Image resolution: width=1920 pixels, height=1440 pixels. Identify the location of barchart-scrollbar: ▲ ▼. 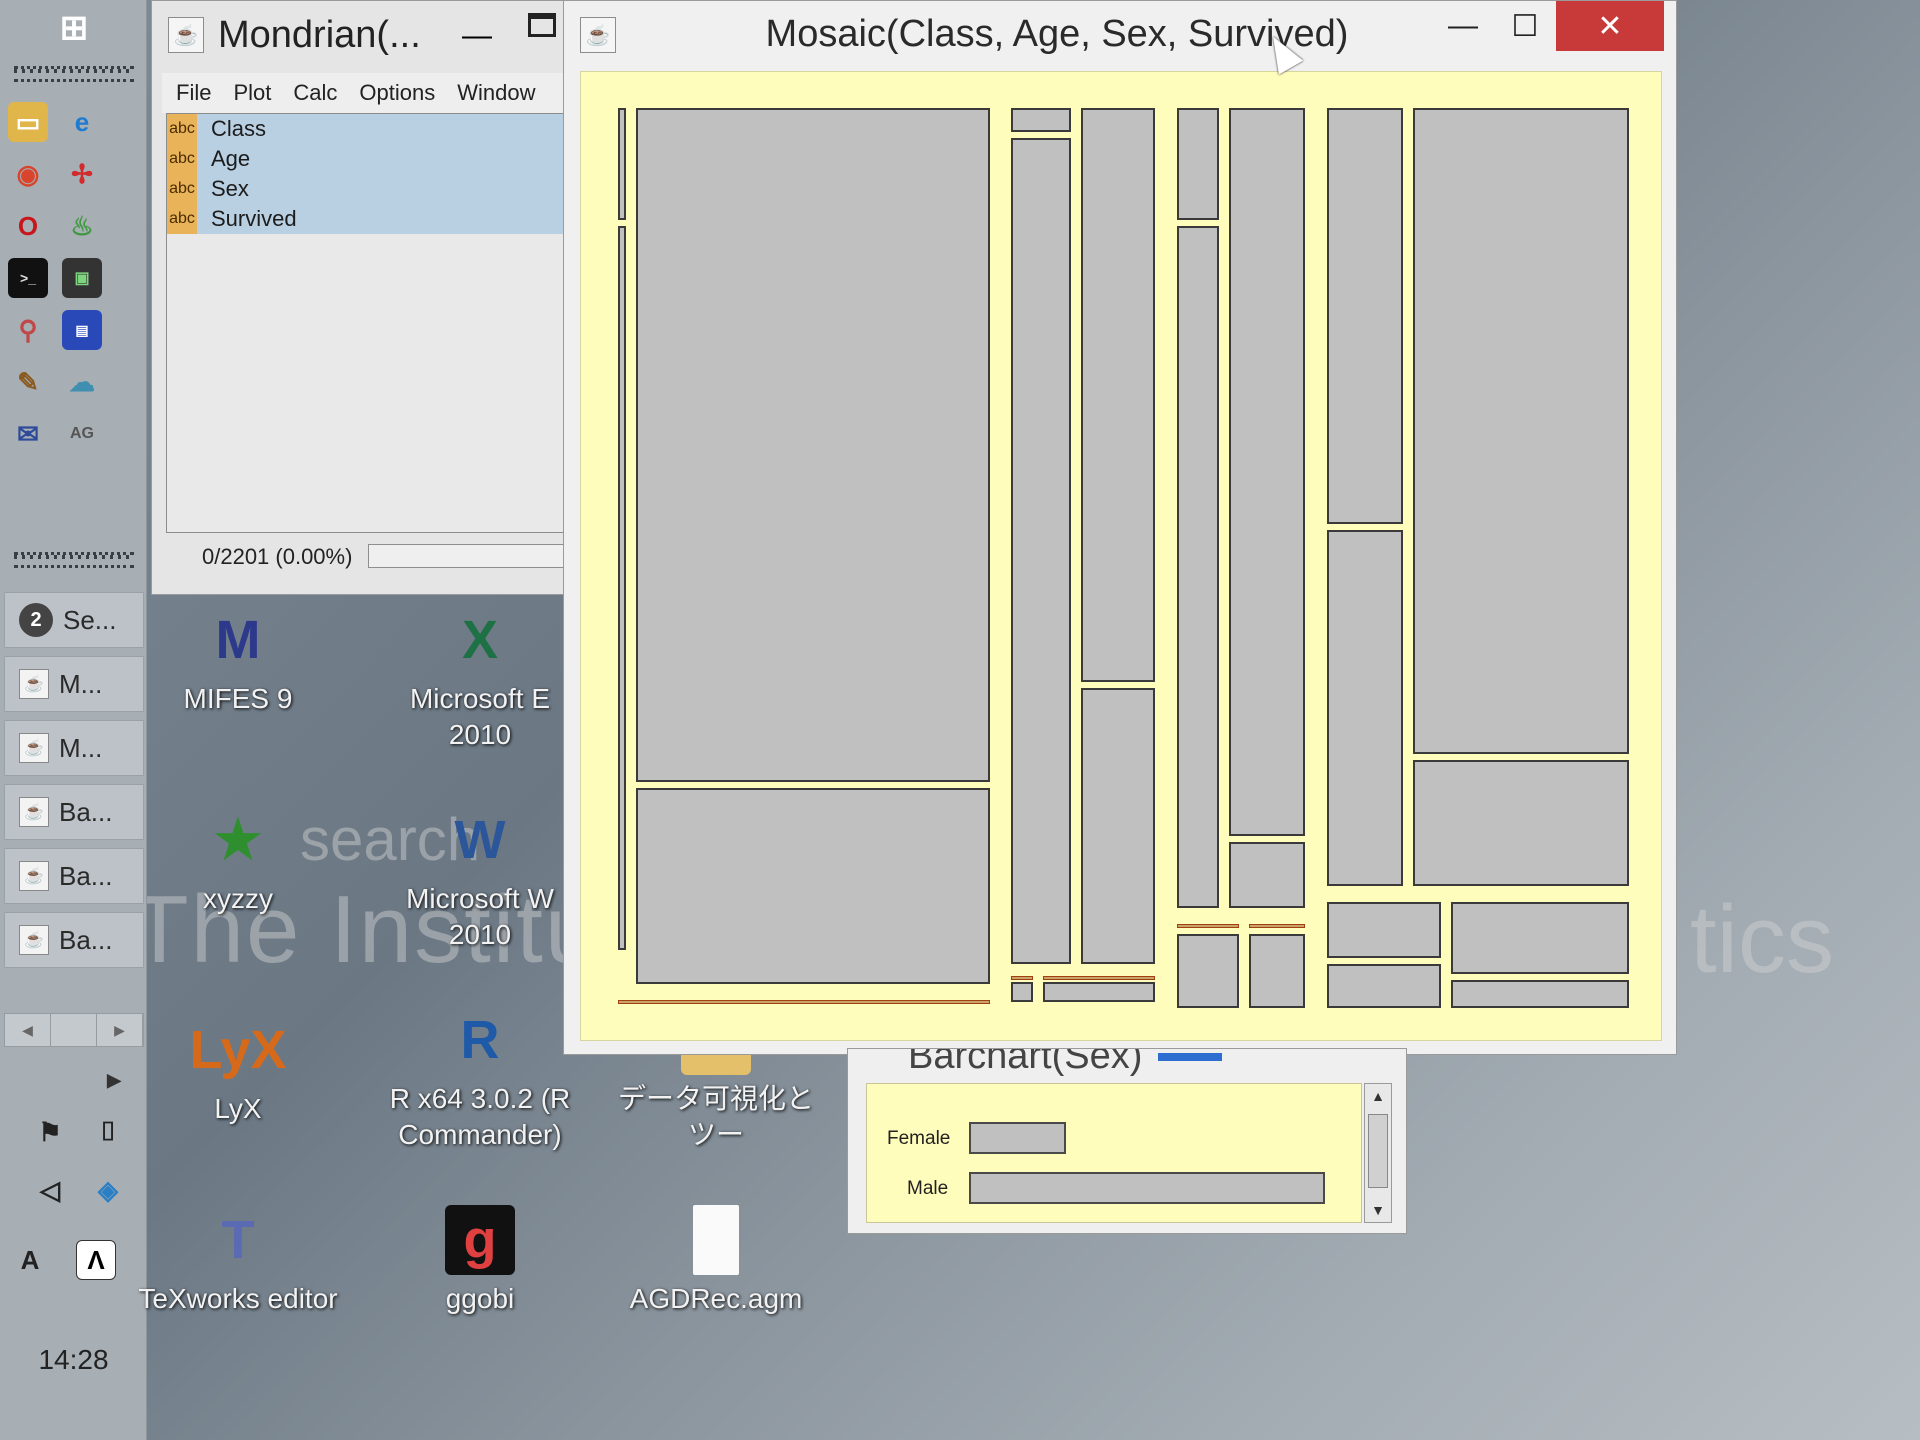
(1378, 1153).